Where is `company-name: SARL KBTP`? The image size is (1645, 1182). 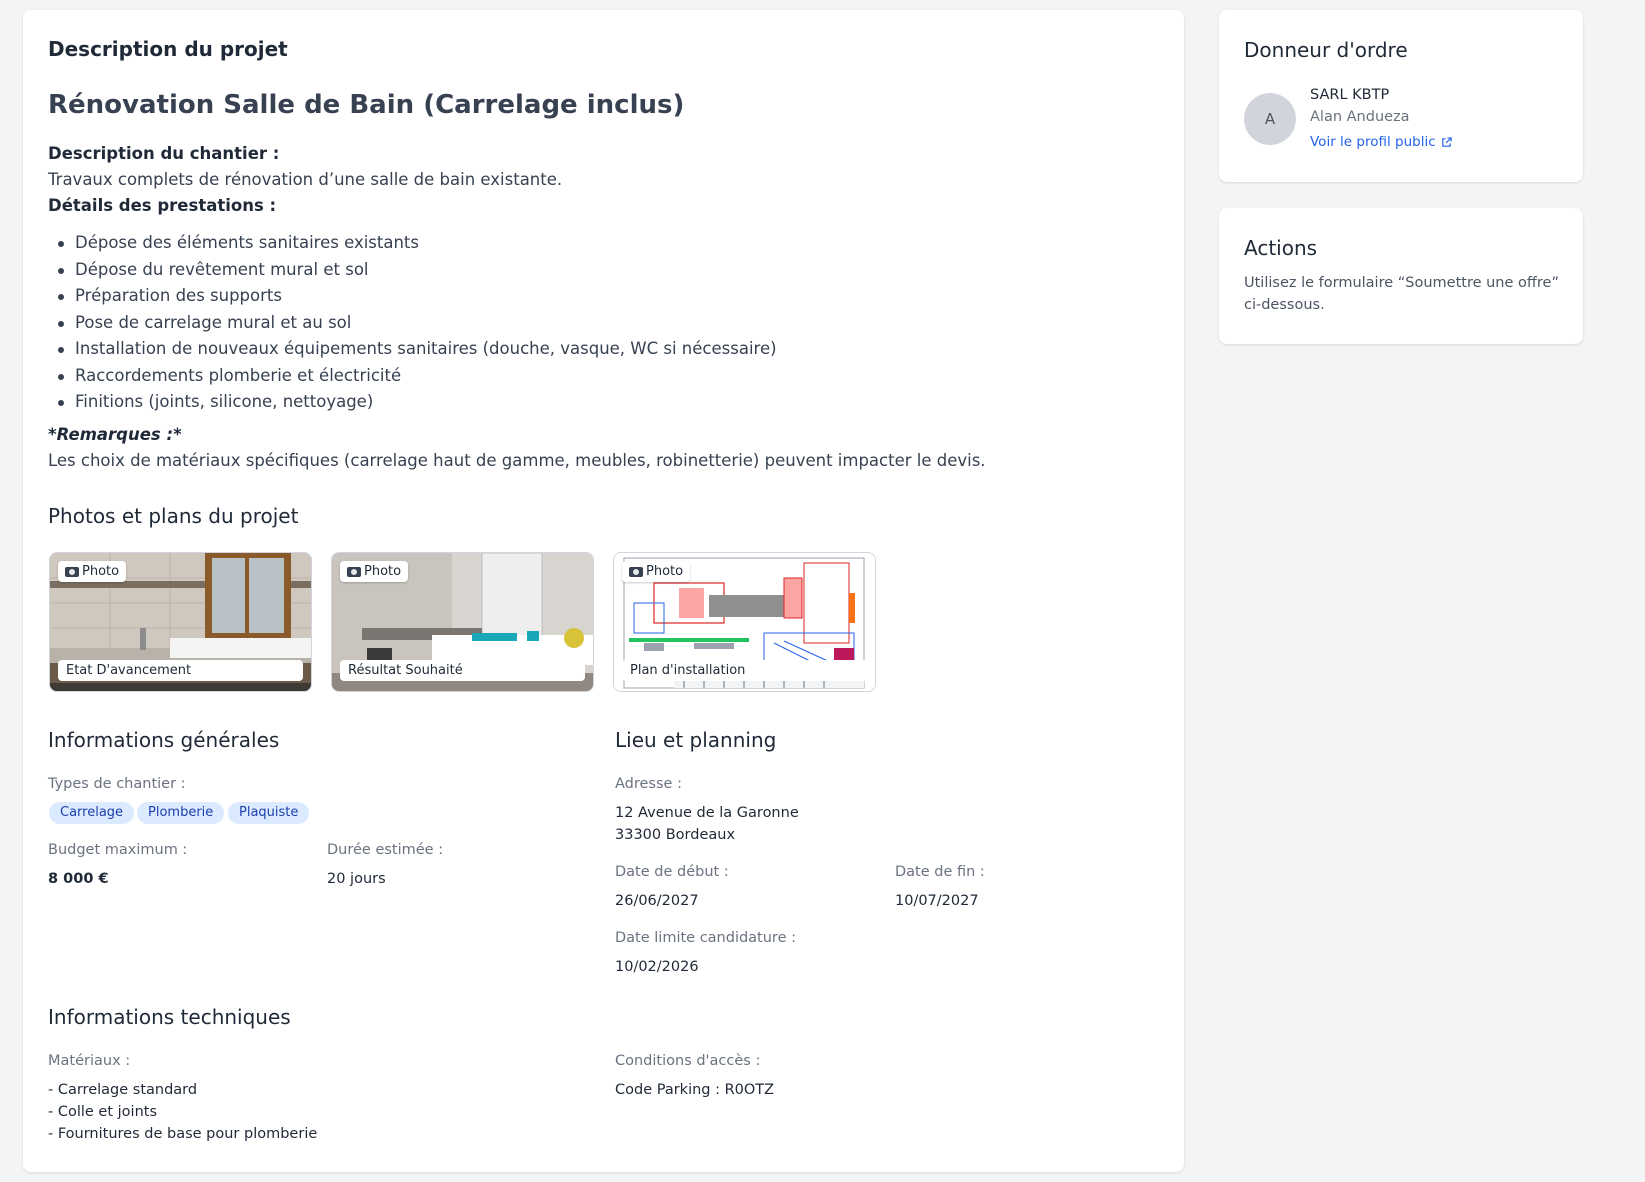
company-name: SARL KBTP is located at coordinates (1350, 95).